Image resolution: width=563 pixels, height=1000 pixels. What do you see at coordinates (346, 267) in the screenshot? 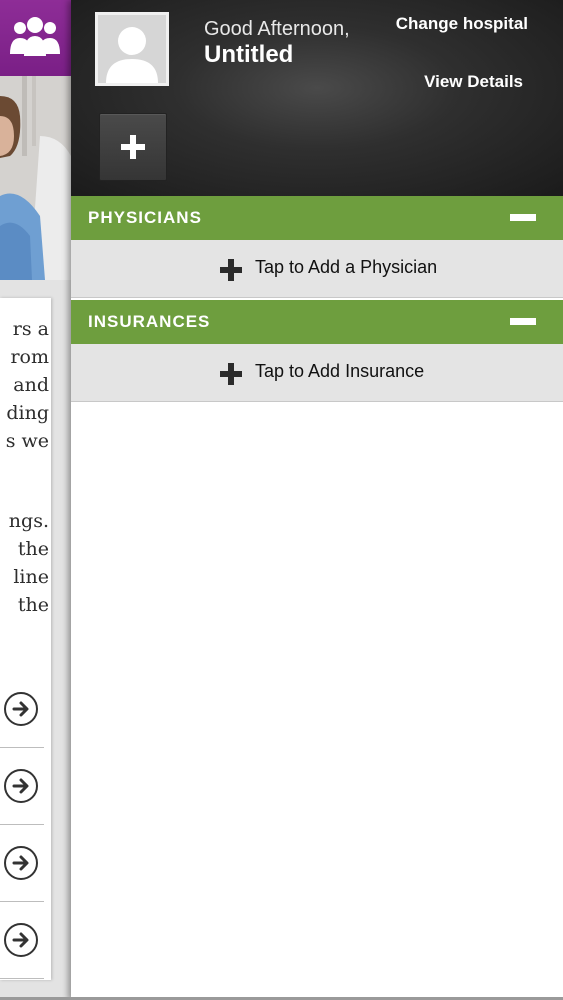
I see `add-physician-label: Tap to Add a Physician` at bounding box center [346, 267].